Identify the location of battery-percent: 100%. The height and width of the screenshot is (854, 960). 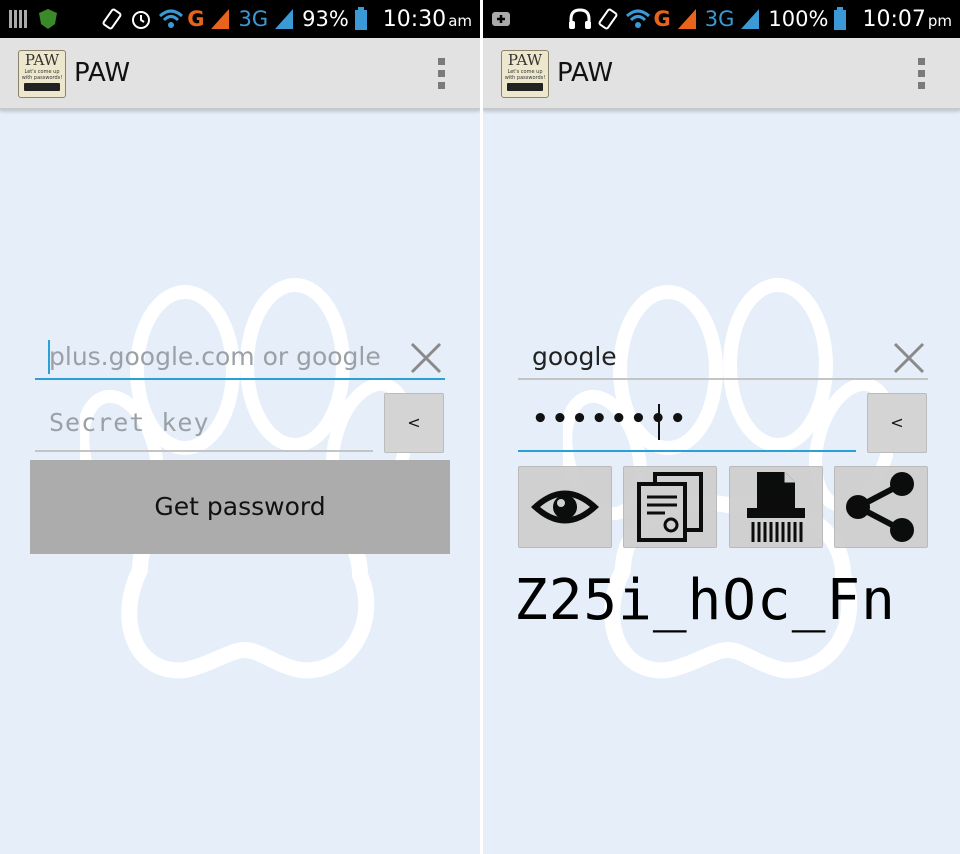
(798, 19).